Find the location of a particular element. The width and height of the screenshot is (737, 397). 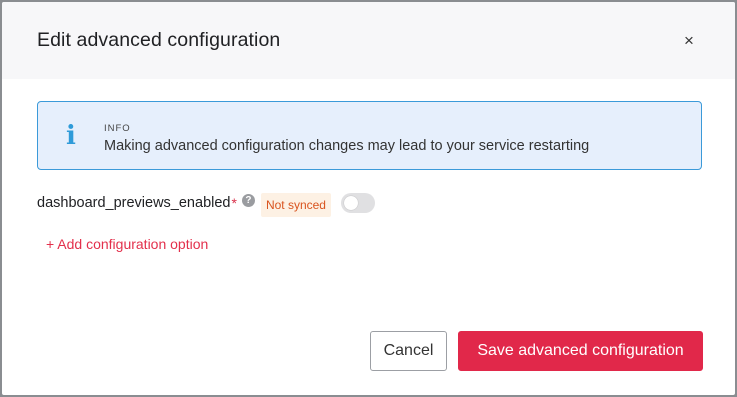

close-icon: × is located at coordinates (689, 41).